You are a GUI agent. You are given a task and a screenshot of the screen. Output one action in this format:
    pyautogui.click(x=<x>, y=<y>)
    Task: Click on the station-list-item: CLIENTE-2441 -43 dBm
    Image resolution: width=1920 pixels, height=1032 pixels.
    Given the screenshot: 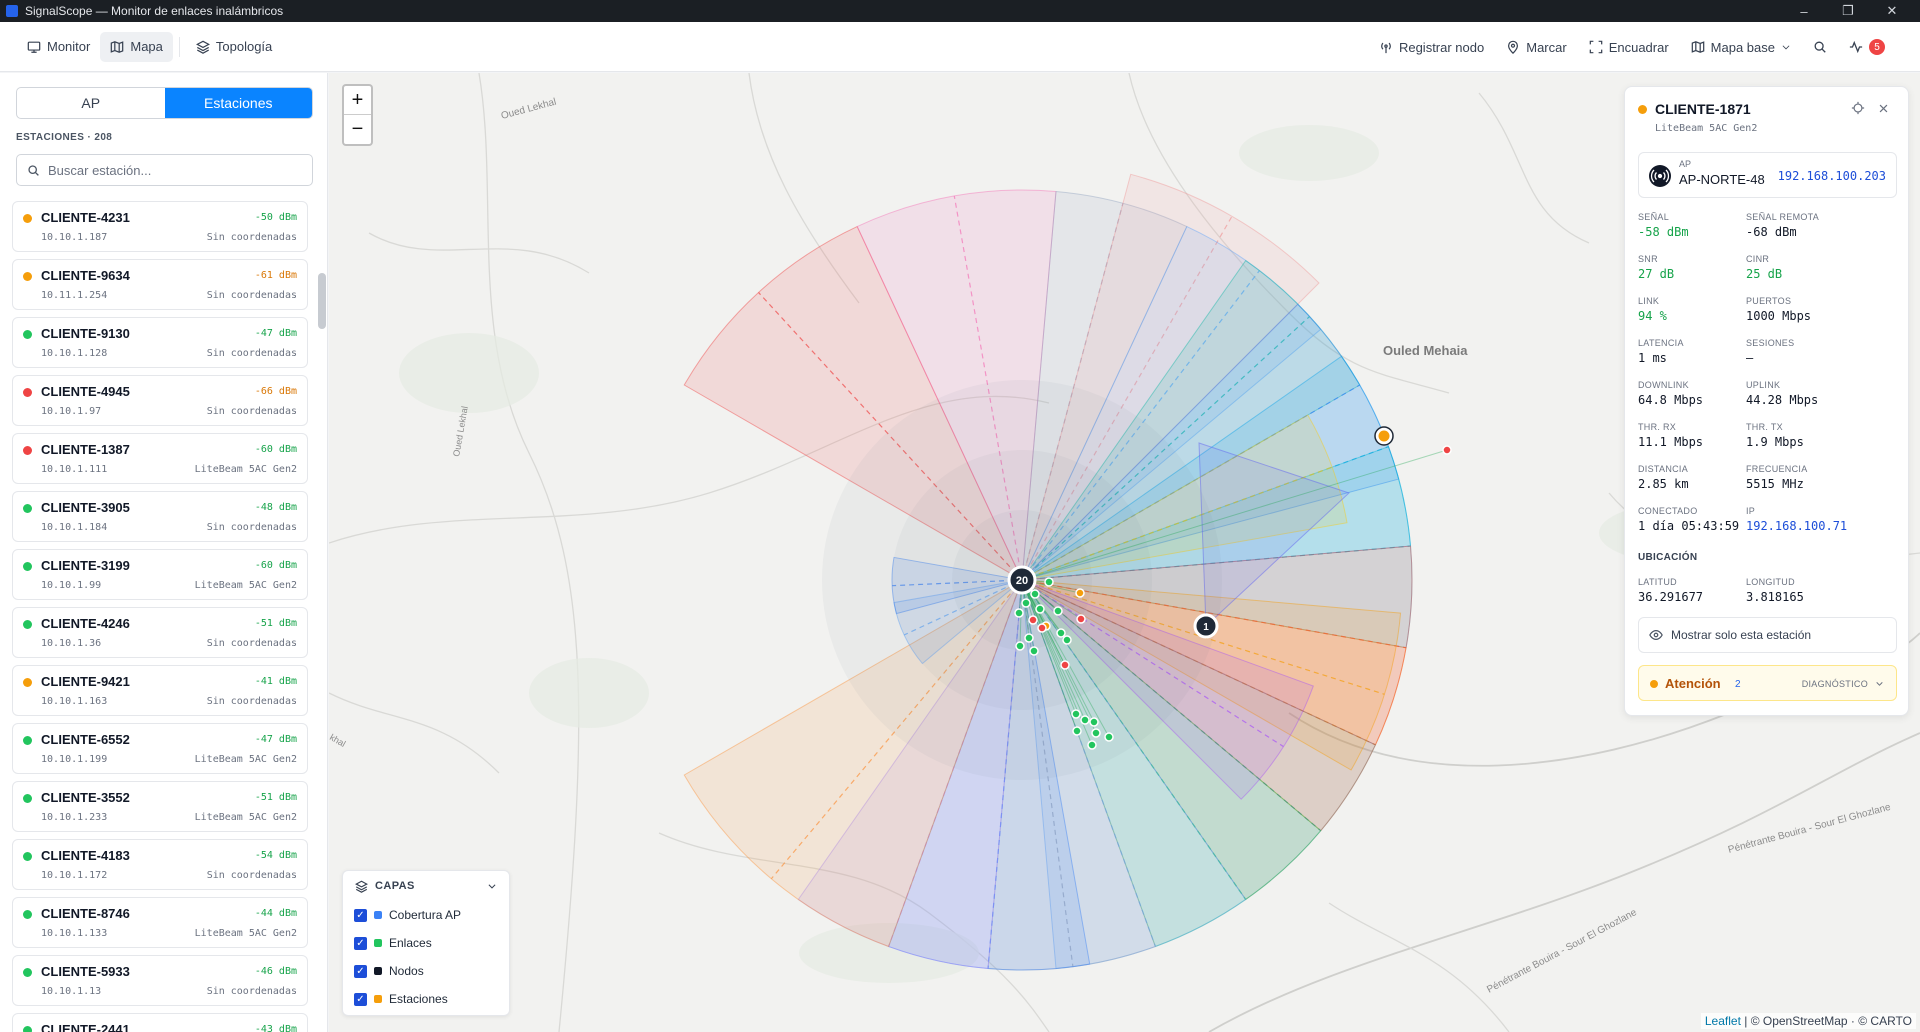 What is the action you would take?
    pyautogui.click(x=160, y=1022)
    